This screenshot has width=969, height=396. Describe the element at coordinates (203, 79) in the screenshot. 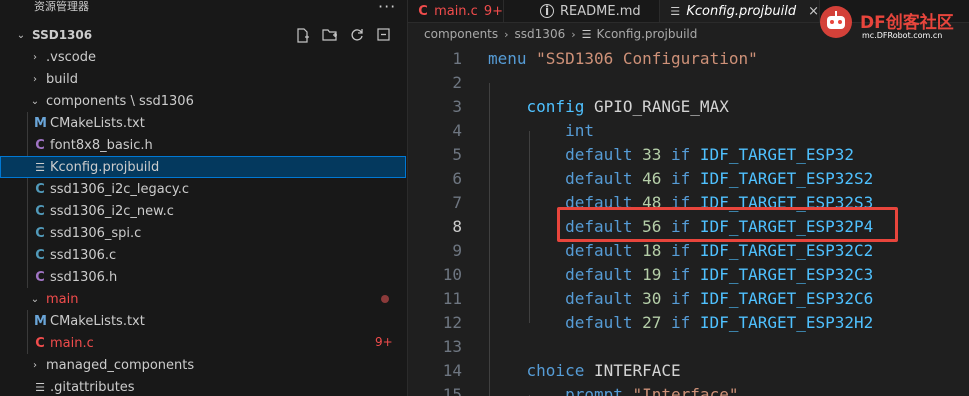

I see `tree-folder-build: › build` at that location.